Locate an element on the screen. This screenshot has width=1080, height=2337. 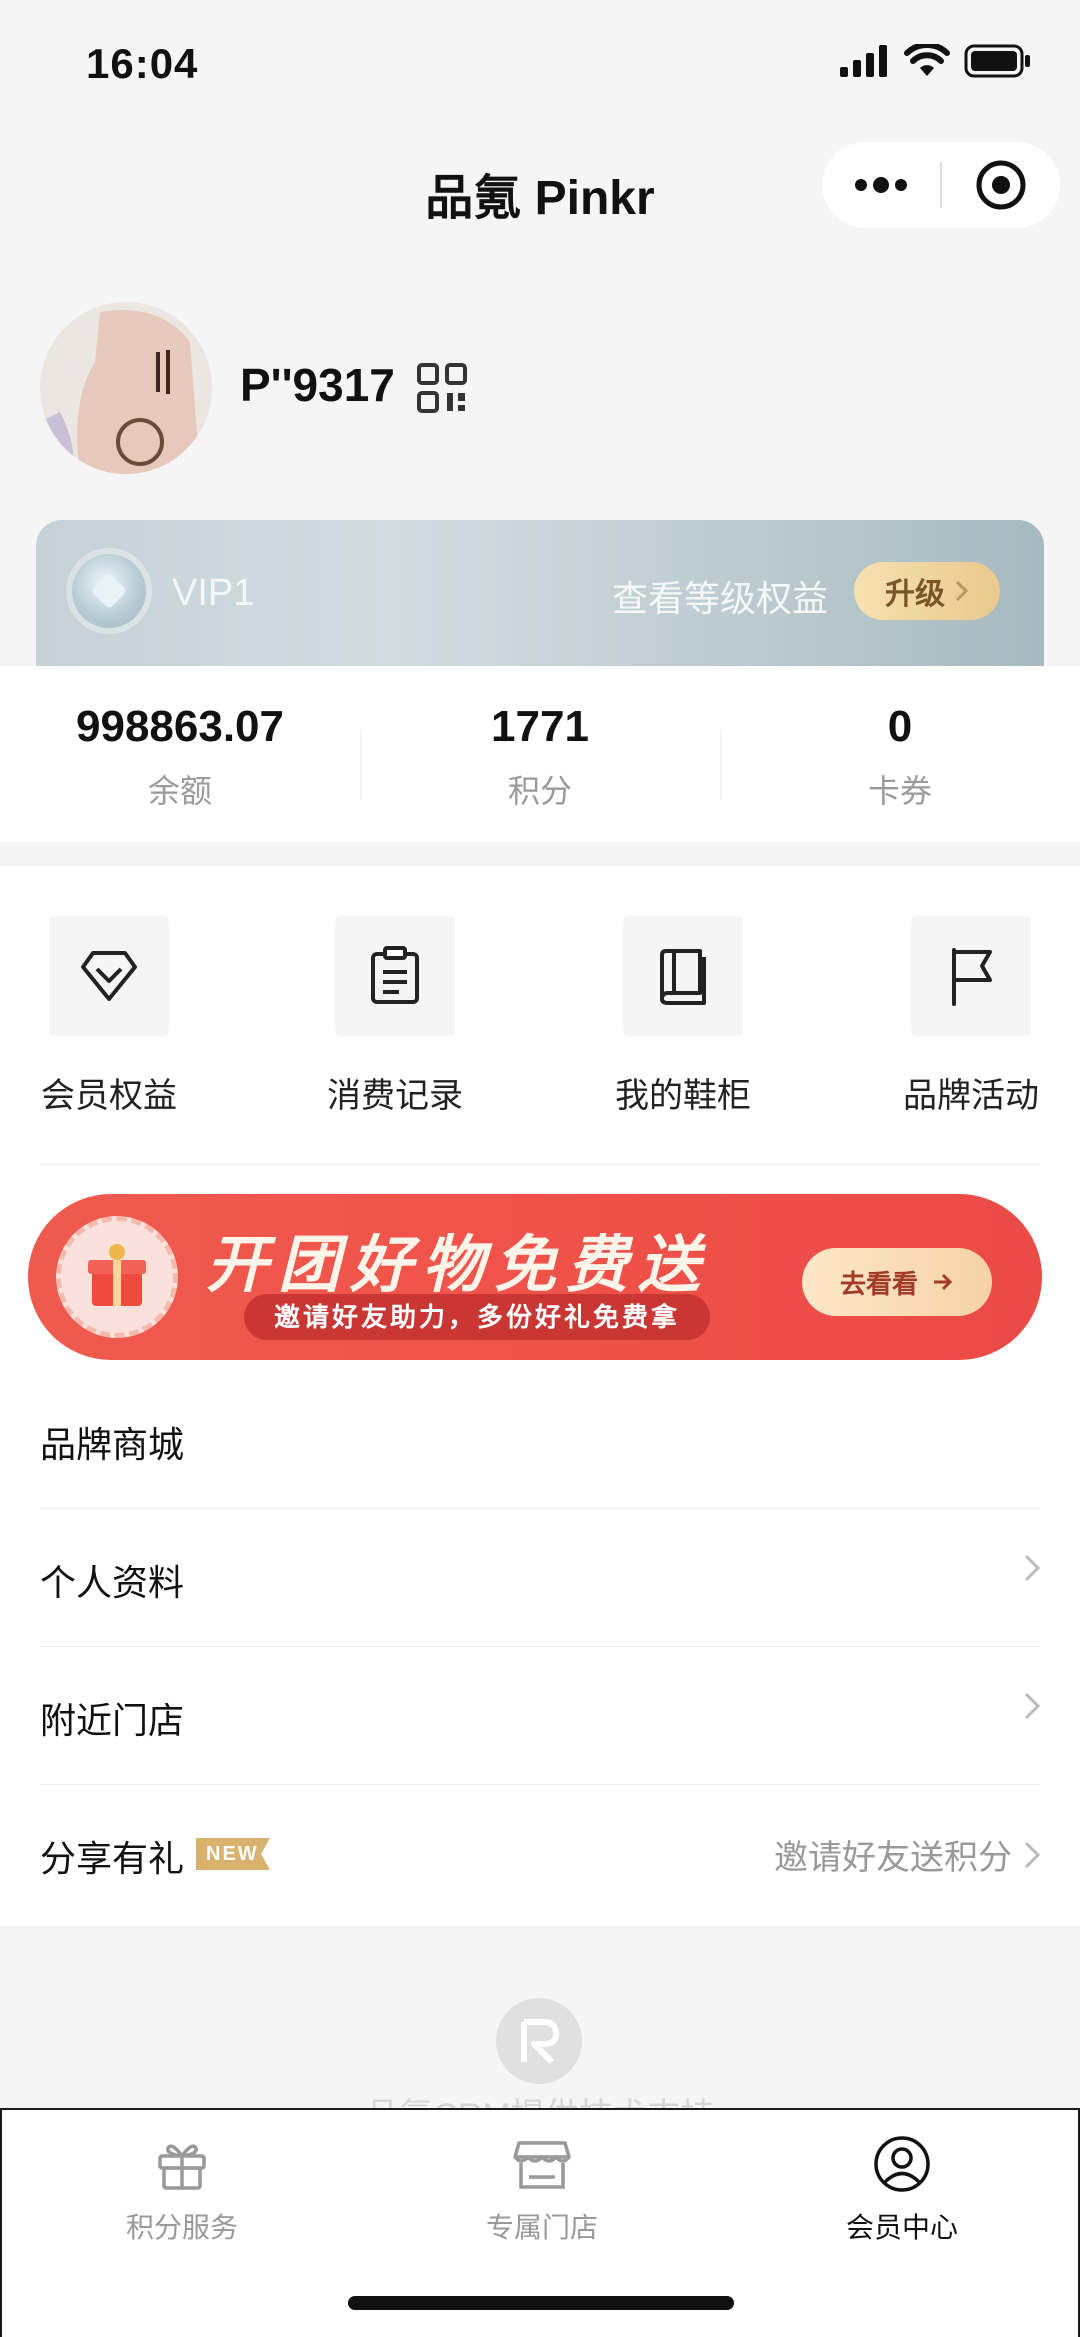
banner-go-button: 去看看 is located at coordinates (897, 1282).